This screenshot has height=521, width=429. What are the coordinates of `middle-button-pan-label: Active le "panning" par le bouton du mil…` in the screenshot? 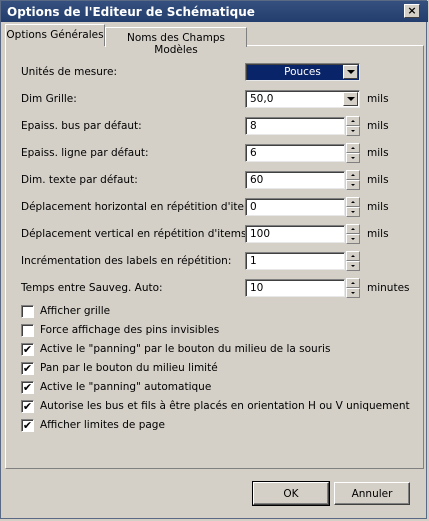 It's located at (185, 349).